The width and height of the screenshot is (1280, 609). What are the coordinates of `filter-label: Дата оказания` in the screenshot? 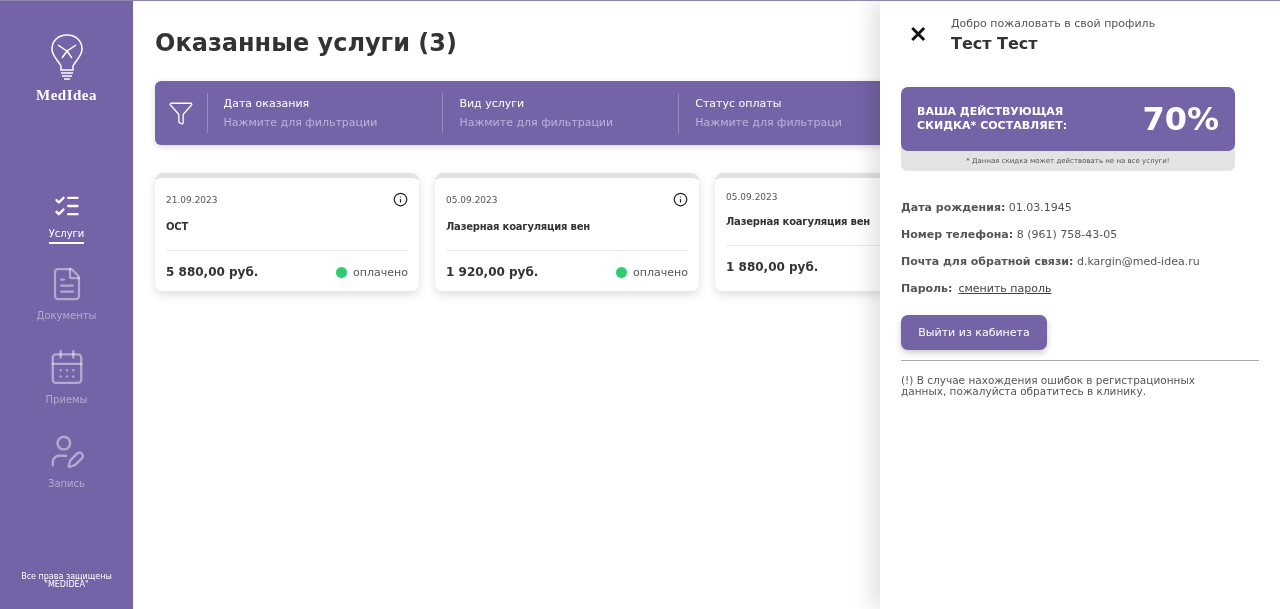 It's located at (267, 103).